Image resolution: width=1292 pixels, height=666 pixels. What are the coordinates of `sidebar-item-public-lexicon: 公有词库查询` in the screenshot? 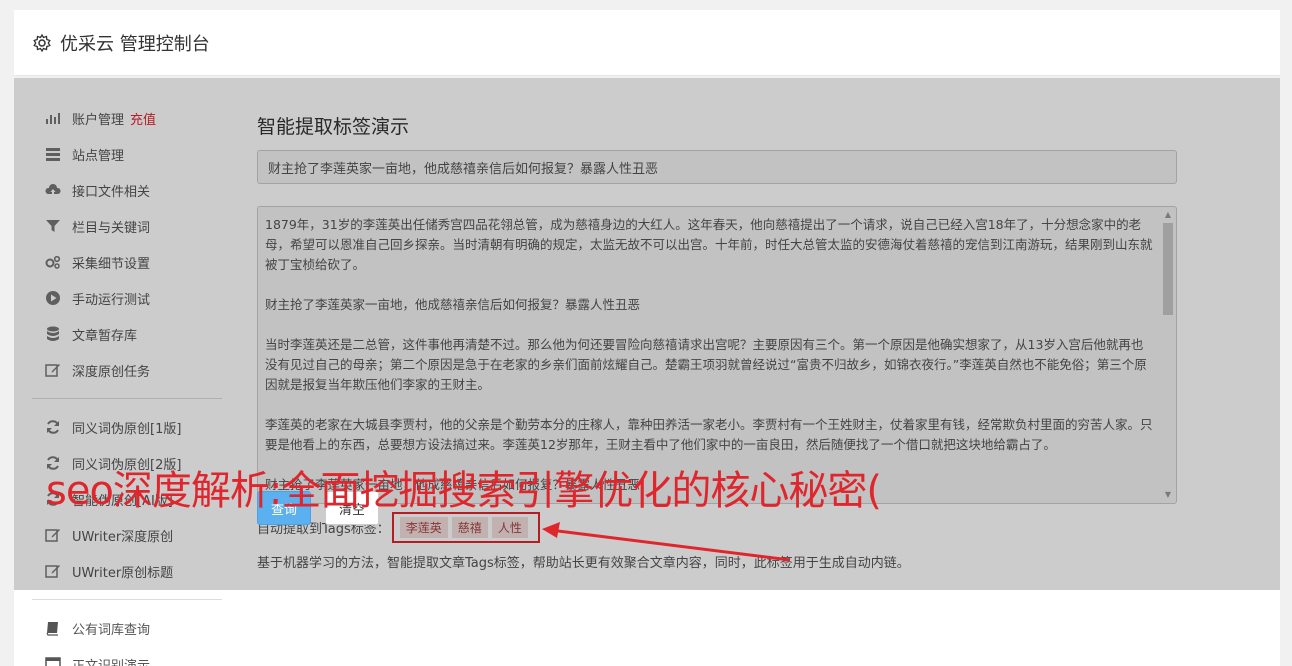 It's located at (127, 628).